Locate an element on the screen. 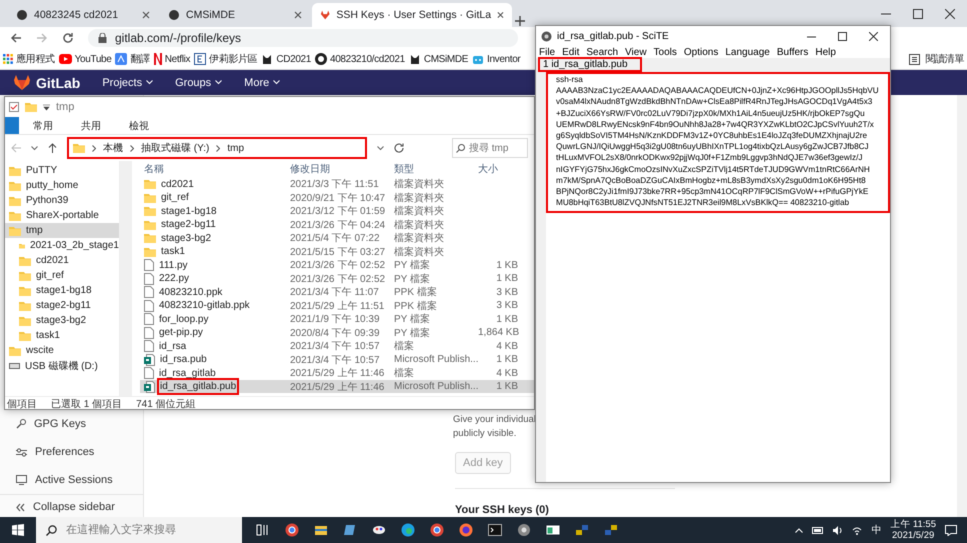 Image resolution: width=967 pixels, height=543 pixels. table-cell-text: 檔案 is located at coordinates (404, 346).